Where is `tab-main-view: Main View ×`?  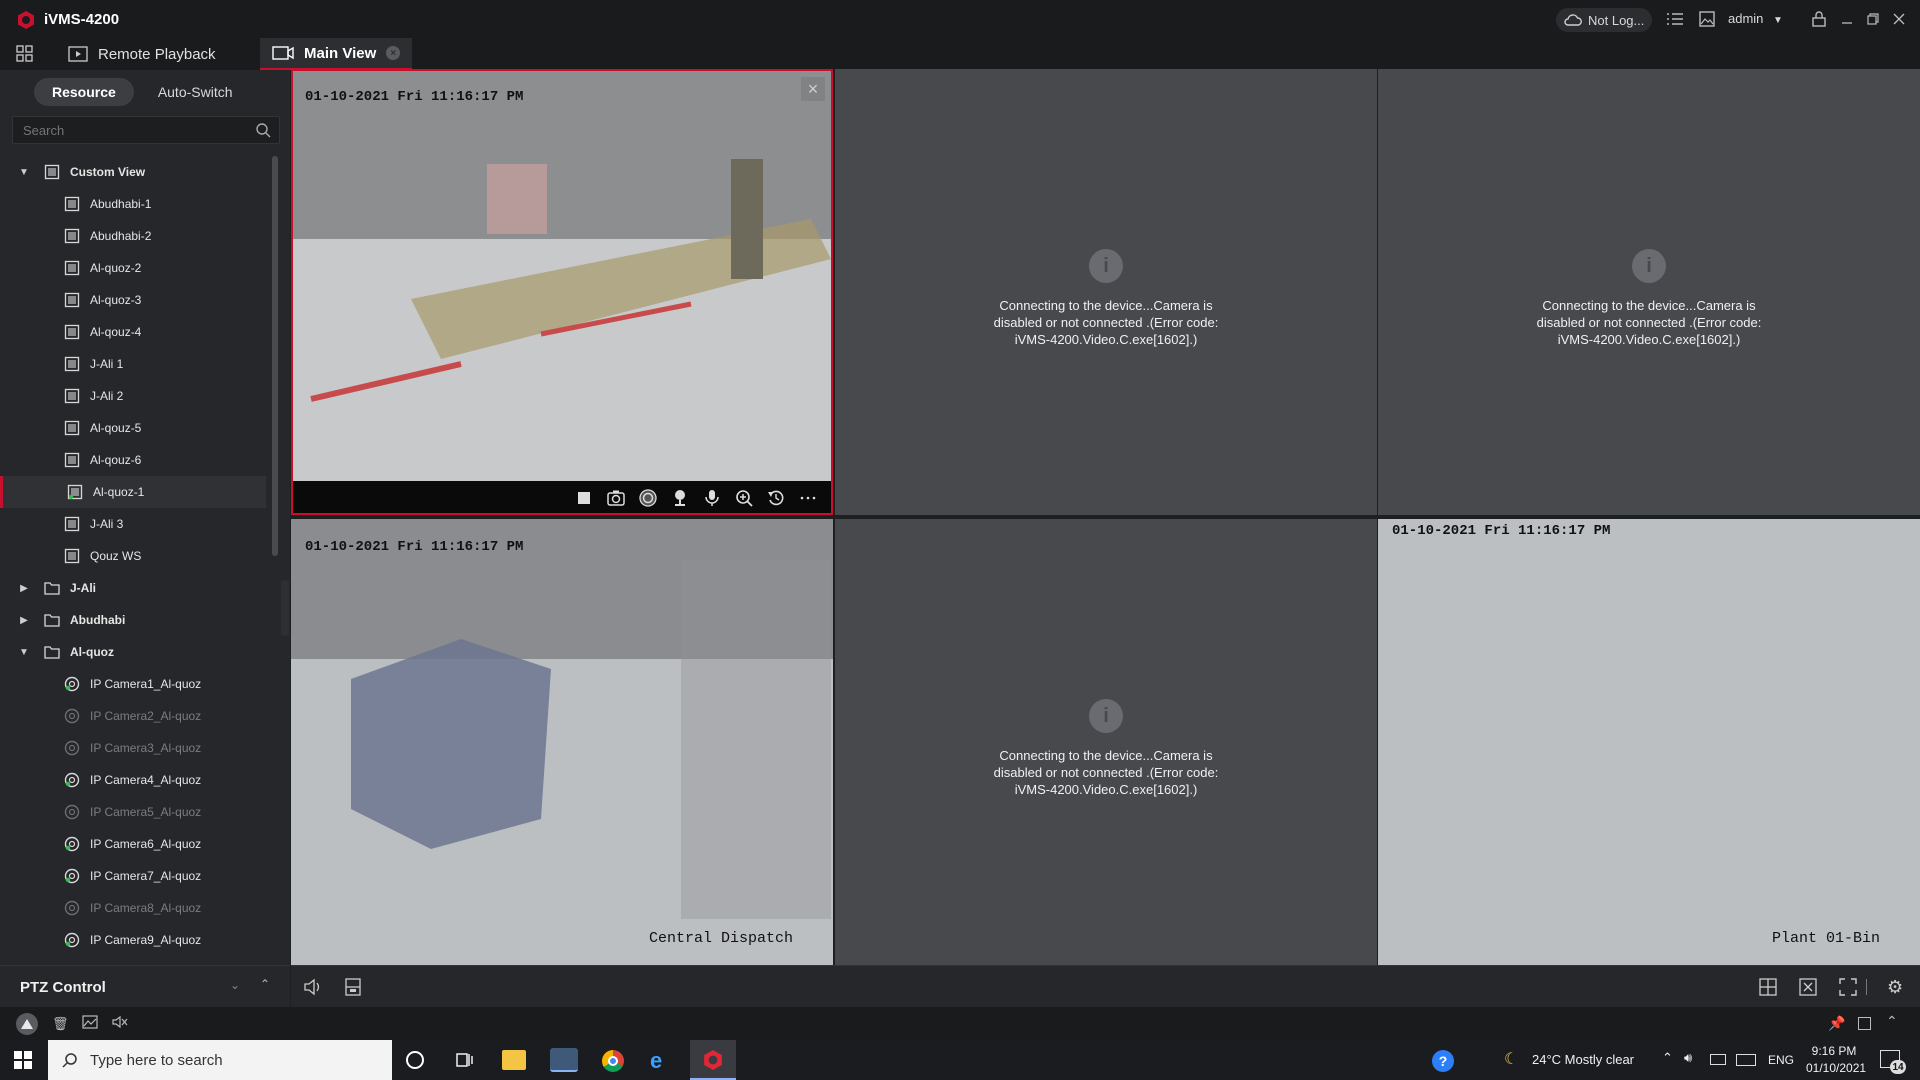 tab-main-view: Main View × is located at coordinates (336, 54).